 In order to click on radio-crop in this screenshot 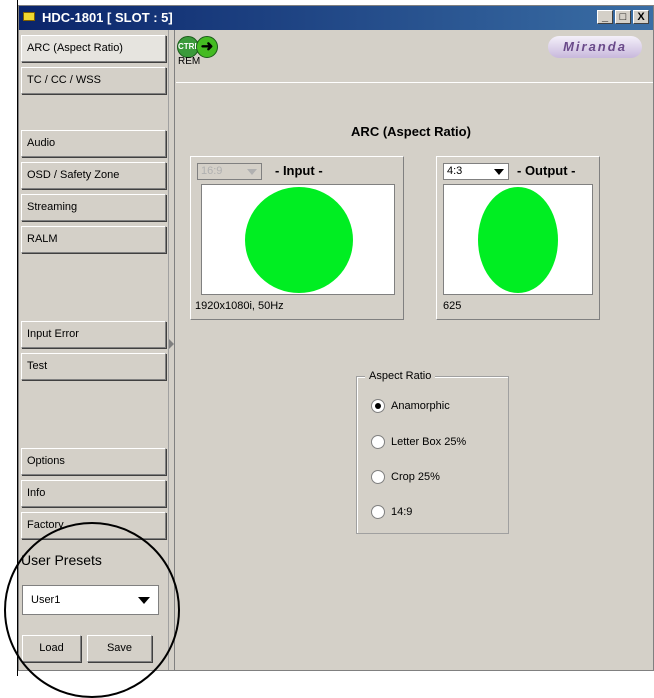, I will do `click(378, 477)`.